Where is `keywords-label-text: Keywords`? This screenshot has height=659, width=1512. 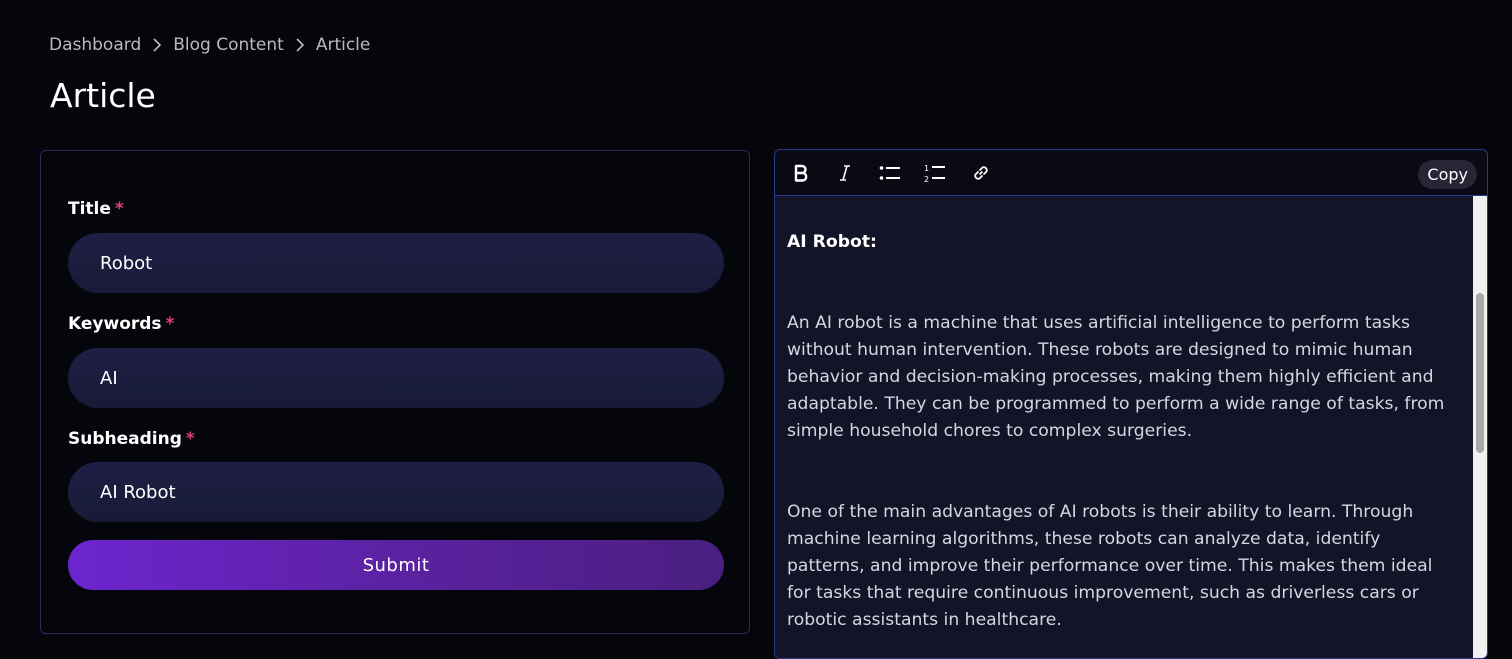 keywords-label-text: Keywords is located at coordinates (115, 324).